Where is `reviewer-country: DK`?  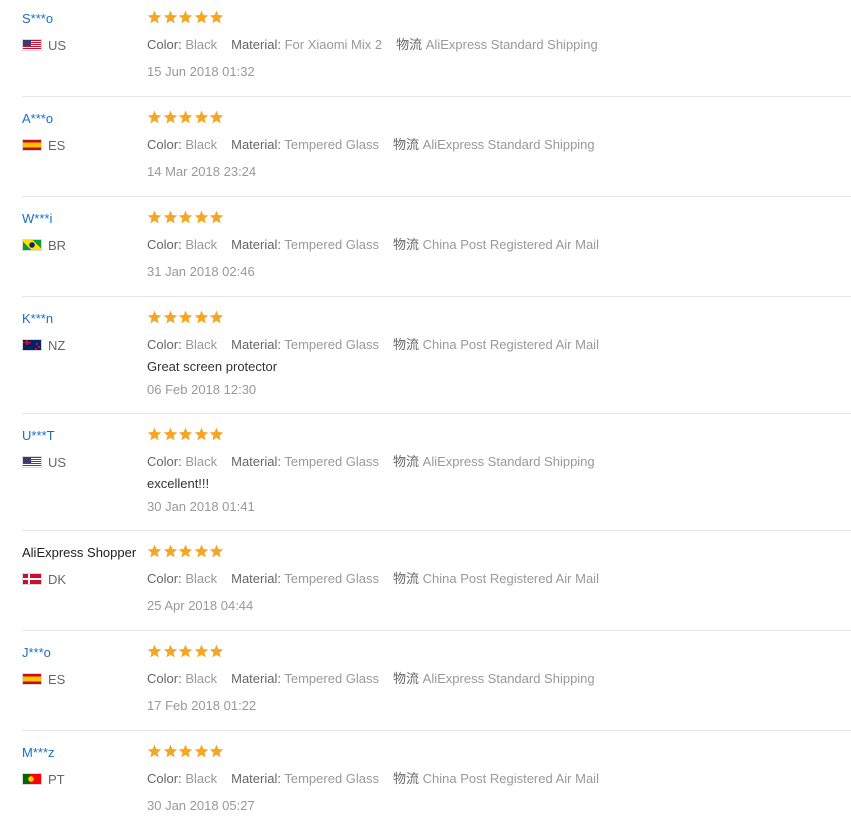 reviewer-country: DK is located at coordinates (44, 579).